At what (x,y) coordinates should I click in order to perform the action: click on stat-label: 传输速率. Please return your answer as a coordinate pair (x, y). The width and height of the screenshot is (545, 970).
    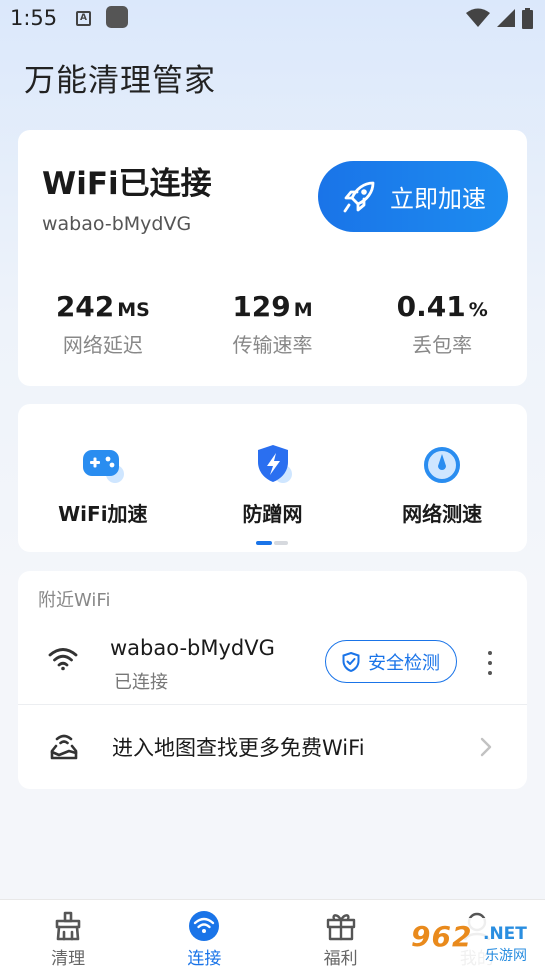
    Looking at the image, I should click on (272, 345).